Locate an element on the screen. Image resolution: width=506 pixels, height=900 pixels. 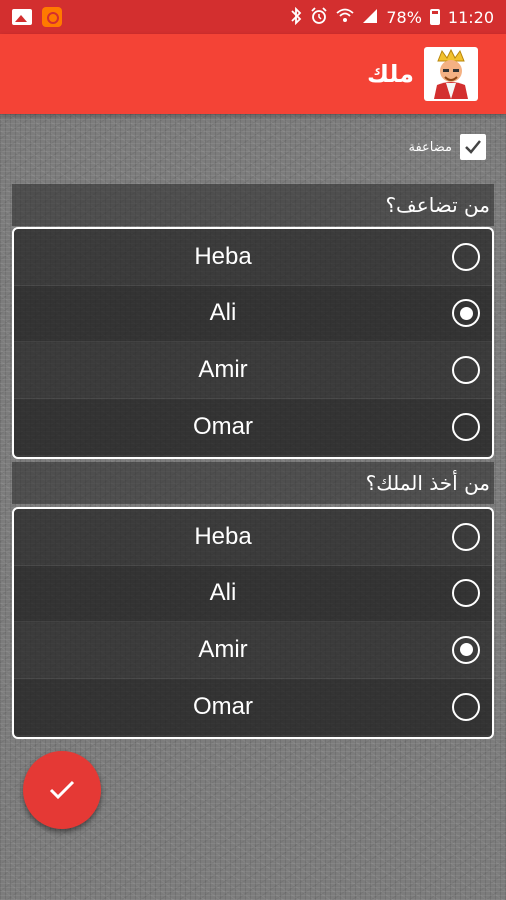
question-title: من تضاعف؟ is located at coordinates (253, 205).